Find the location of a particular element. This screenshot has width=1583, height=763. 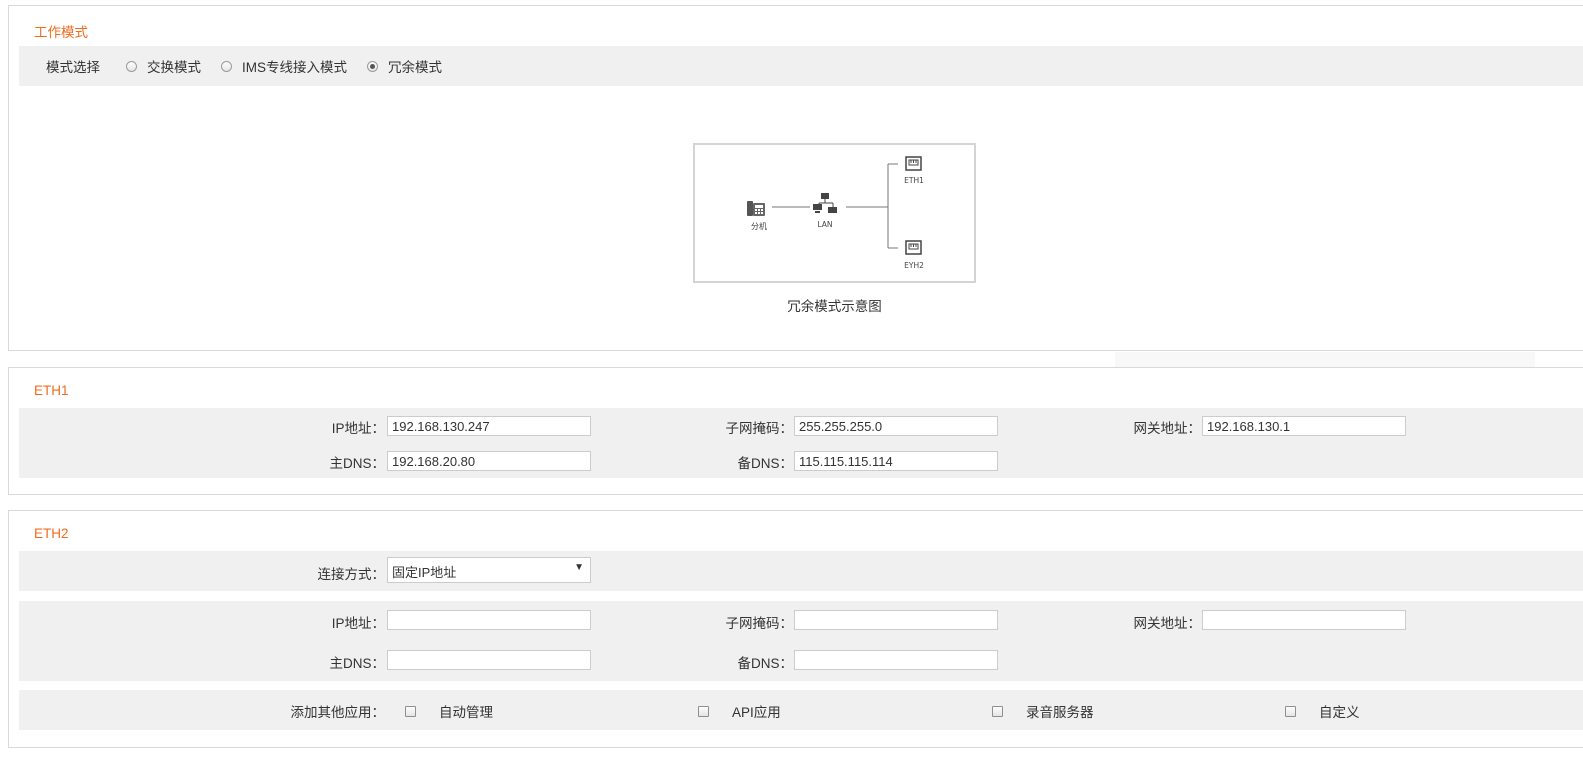

radio-switch-mode: 交换模式 is located at coordinates (163, 66).